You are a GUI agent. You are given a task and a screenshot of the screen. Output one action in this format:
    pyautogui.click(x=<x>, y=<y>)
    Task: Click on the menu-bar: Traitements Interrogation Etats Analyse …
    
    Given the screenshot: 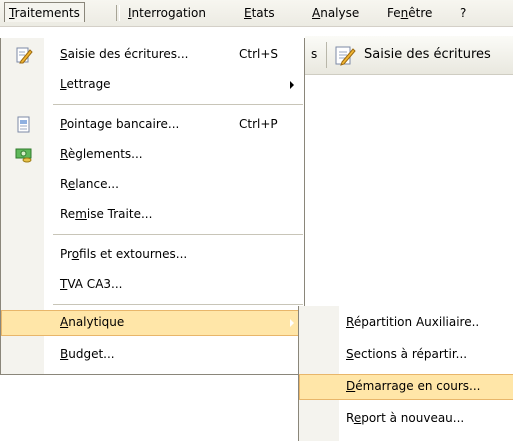 What is the action you would take?
    pyautogui.click(x=256, y=13)
    